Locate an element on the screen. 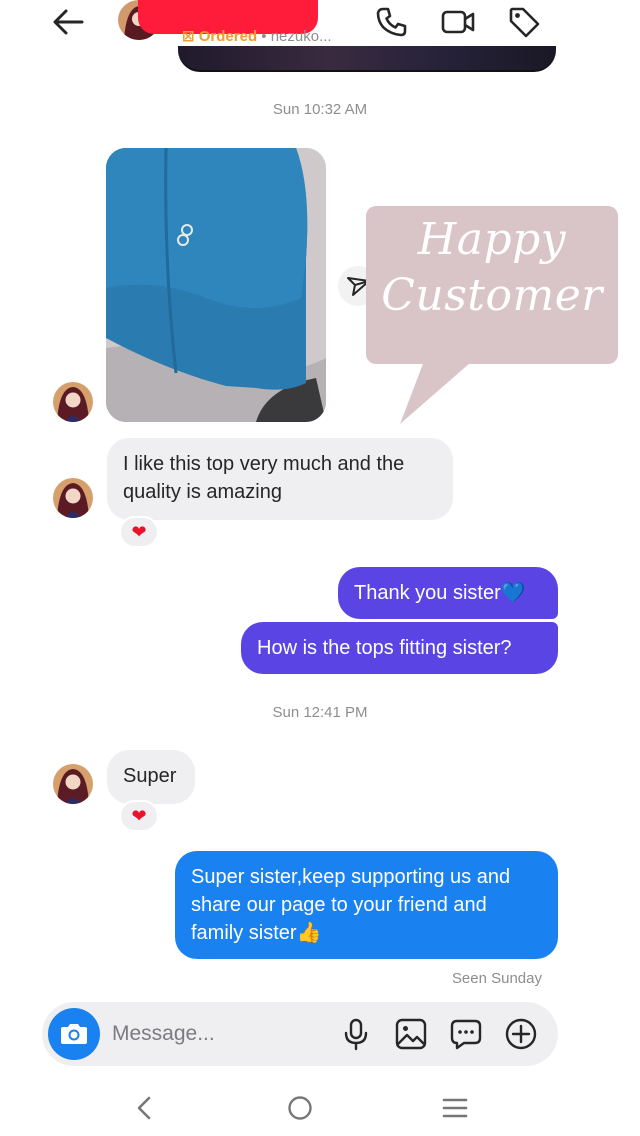  timestamp: Sun 12:41 PM is located at coordinates (320, 712).